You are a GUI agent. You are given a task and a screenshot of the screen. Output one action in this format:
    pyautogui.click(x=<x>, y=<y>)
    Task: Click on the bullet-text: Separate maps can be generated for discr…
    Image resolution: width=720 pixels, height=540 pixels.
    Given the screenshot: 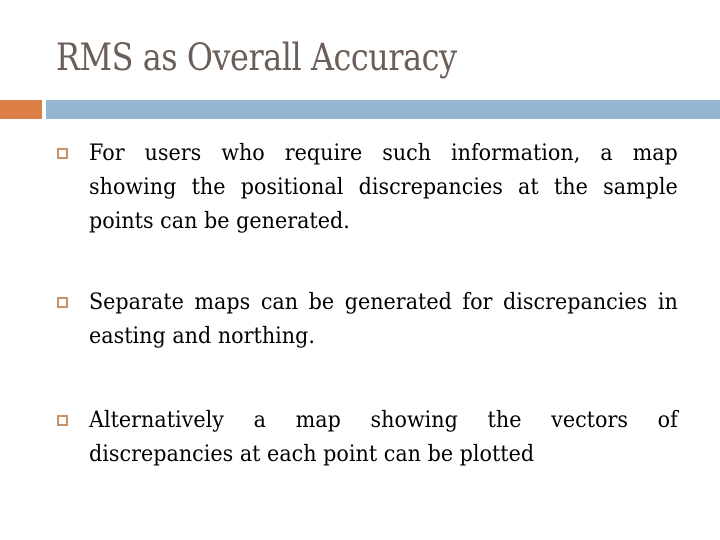 What is the action you would take?
    pyautogui.click(x=383, y=319)
    